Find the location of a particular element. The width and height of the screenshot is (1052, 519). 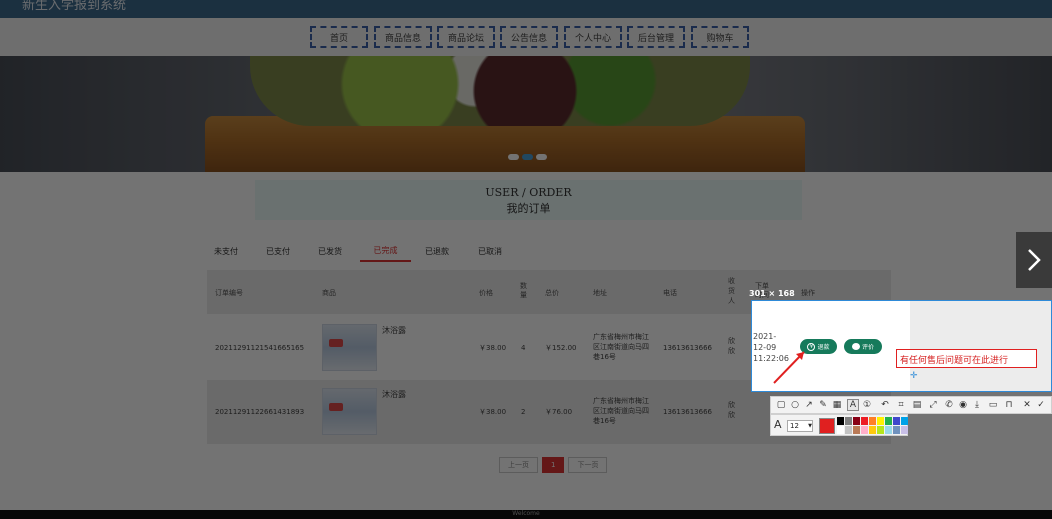

tab-refunded: 已退款 is located at coordinates (437, 251).